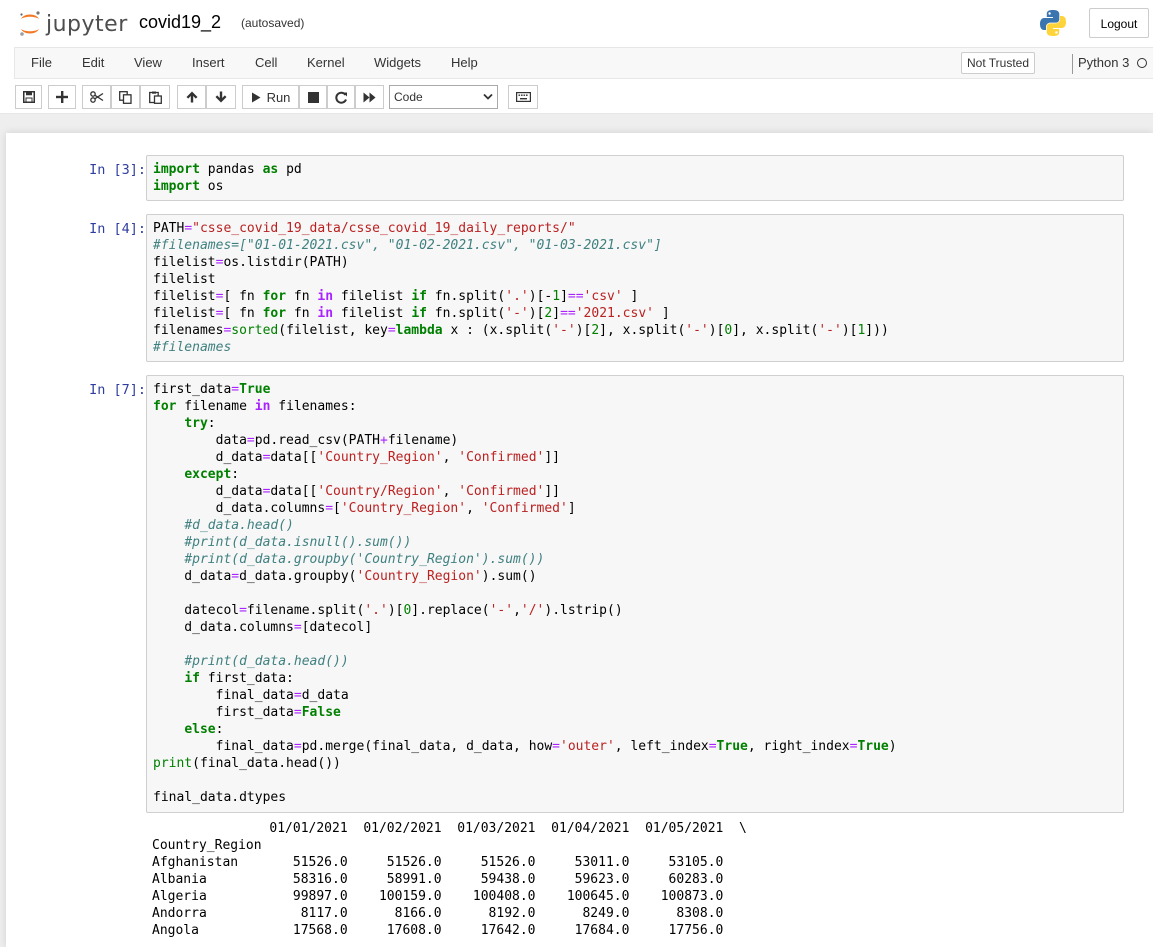  I want to click on kernel-separator, so click(1072, 64).